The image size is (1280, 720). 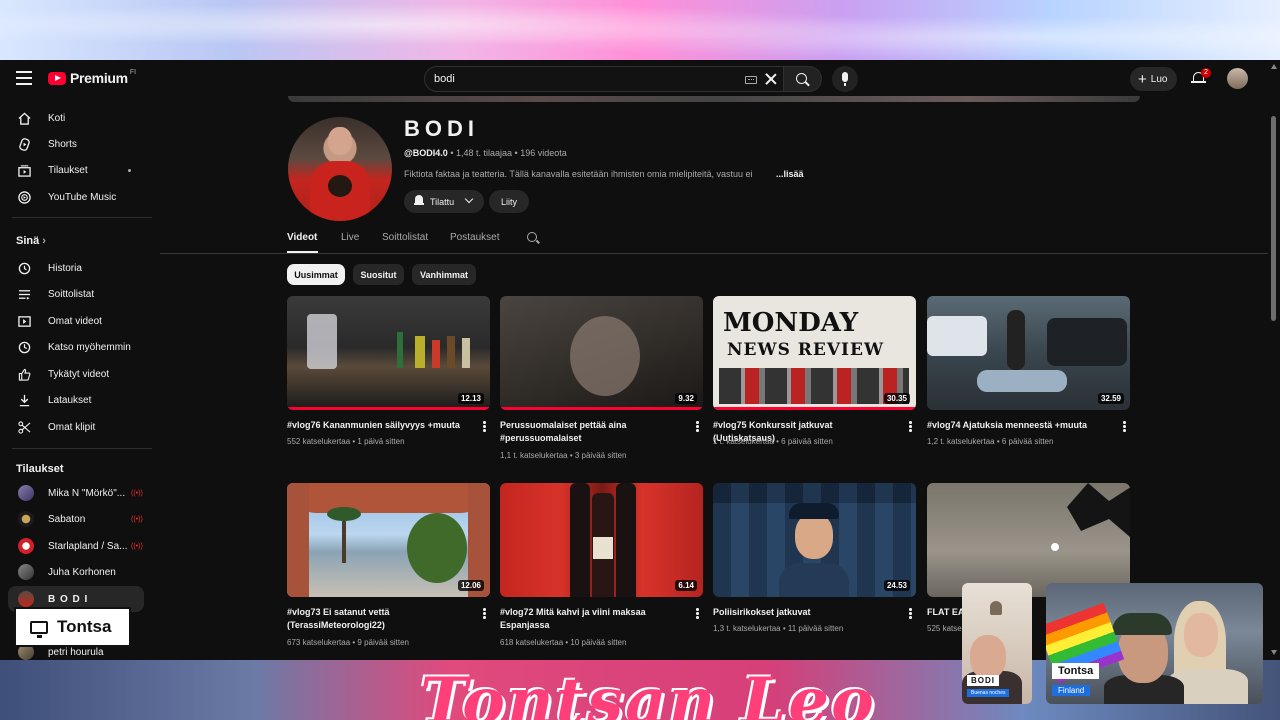 I want to click on page-scrollbar, so click(x=1274, y=360).